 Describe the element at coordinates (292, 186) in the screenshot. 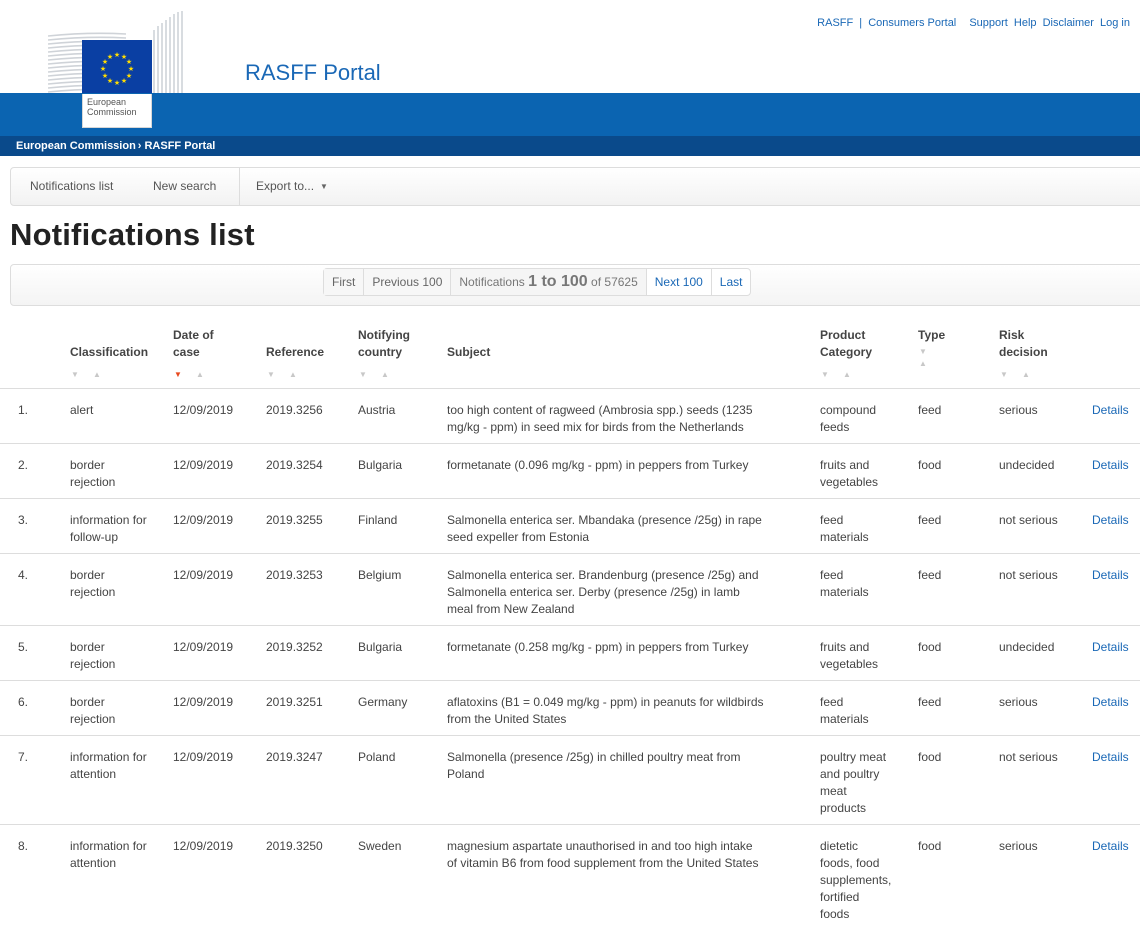

I see `export-dropdown: Export to... ▼` at that location.